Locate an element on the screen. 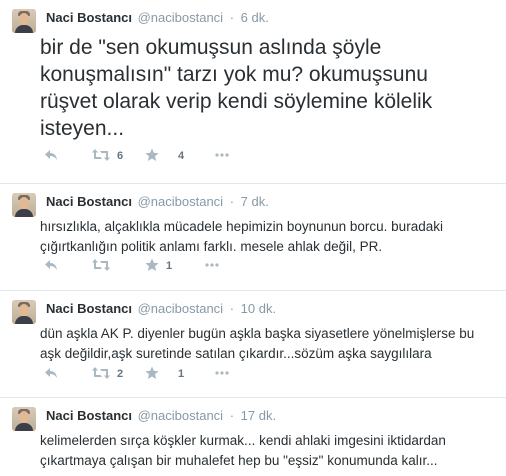 This screenshot has height=476, width=506. favorite-count: 4 is located at coordinates (181, 156).